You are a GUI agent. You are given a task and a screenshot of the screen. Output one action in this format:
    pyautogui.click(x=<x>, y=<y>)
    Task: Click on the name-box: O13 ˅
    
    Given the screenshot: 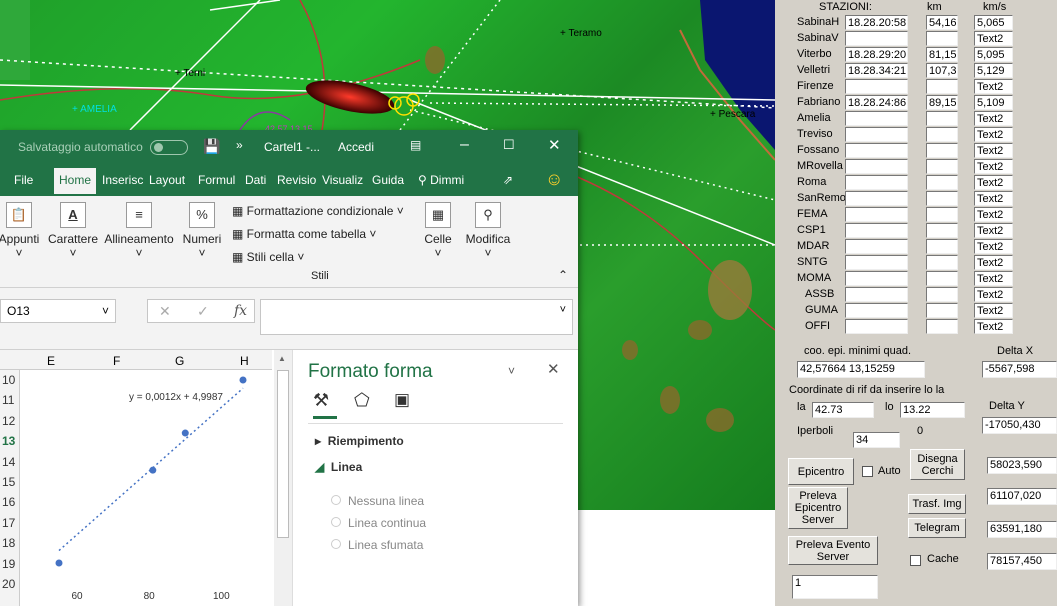 What is the action you would take?
    pyautogui.click(x=58, y=311)
    